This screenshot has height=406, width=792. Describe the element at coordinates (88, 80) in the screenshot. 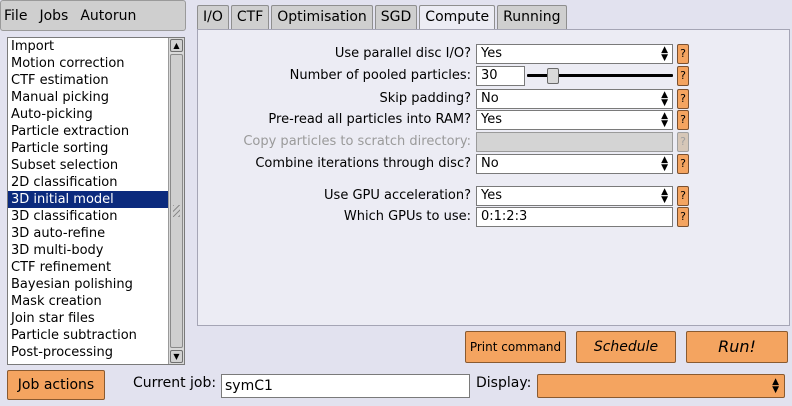

I see `list-item: CTF estimation` at that location.